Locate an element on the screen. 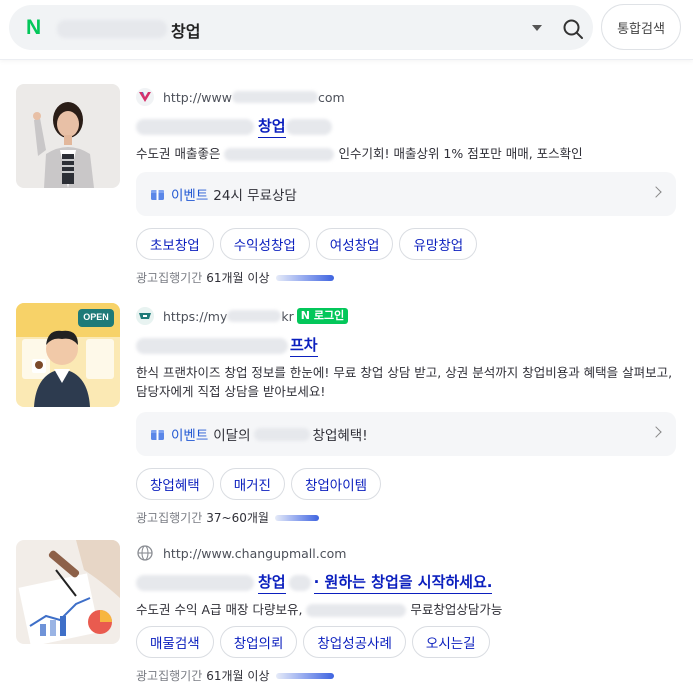  ad-tags: 매물검색 창업의뢰 창업성공사례 오시는길 is located at coordinates (406, 642).